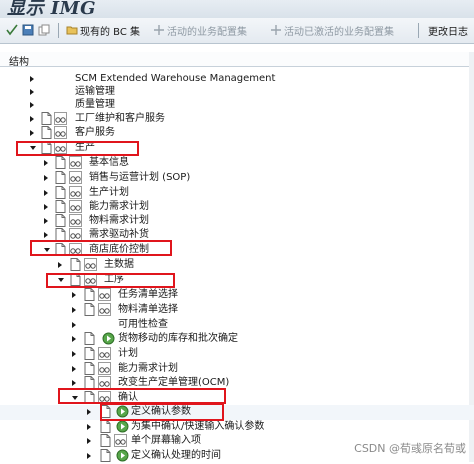  What do you see at coordinates (95, 104) in the screenshot?
I see `tree-node-label: 质量管理` at bounding box center [95, 104].